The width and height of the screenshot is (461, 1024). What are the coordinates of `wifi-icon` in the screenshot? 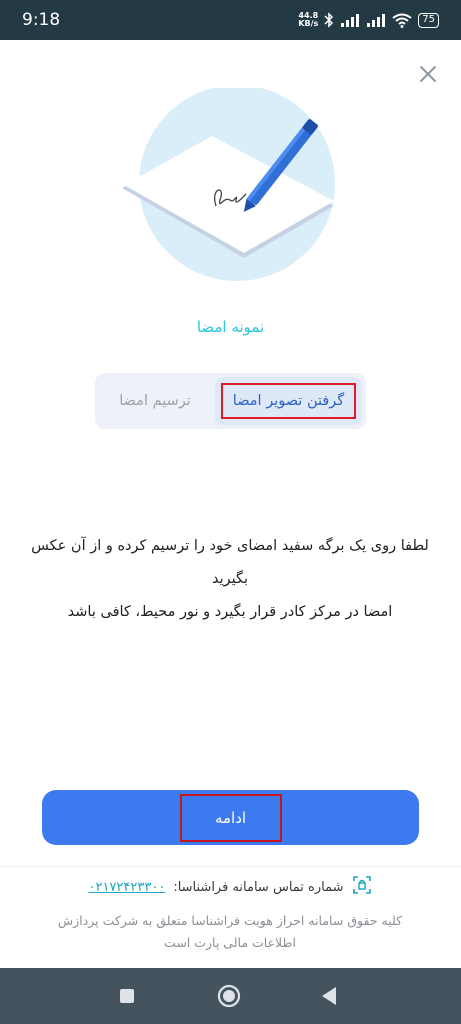 It's located at (402, 20).